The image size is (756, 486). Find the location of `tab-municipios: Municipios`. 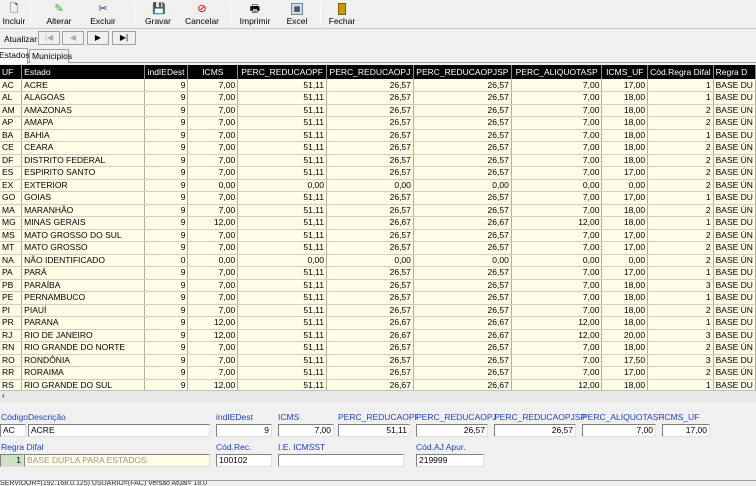

tab-municipios: Municipios is located at coordinates (50, 56).